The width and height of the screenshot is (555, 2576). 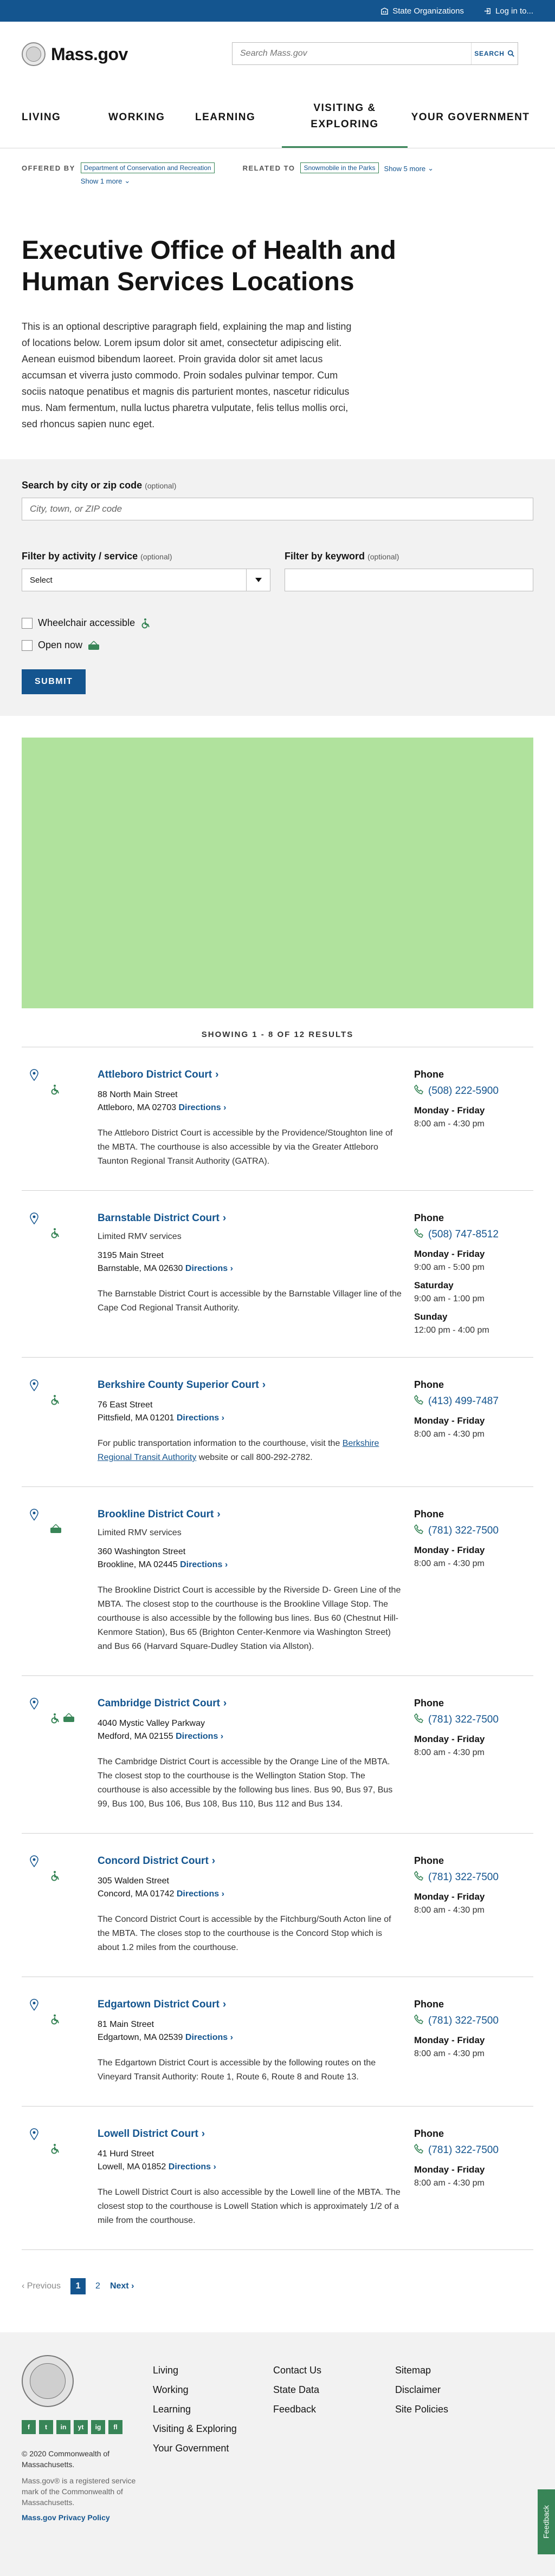 I want to click on related-show-more-label: Show 5 more, so click(x=405, y=168).